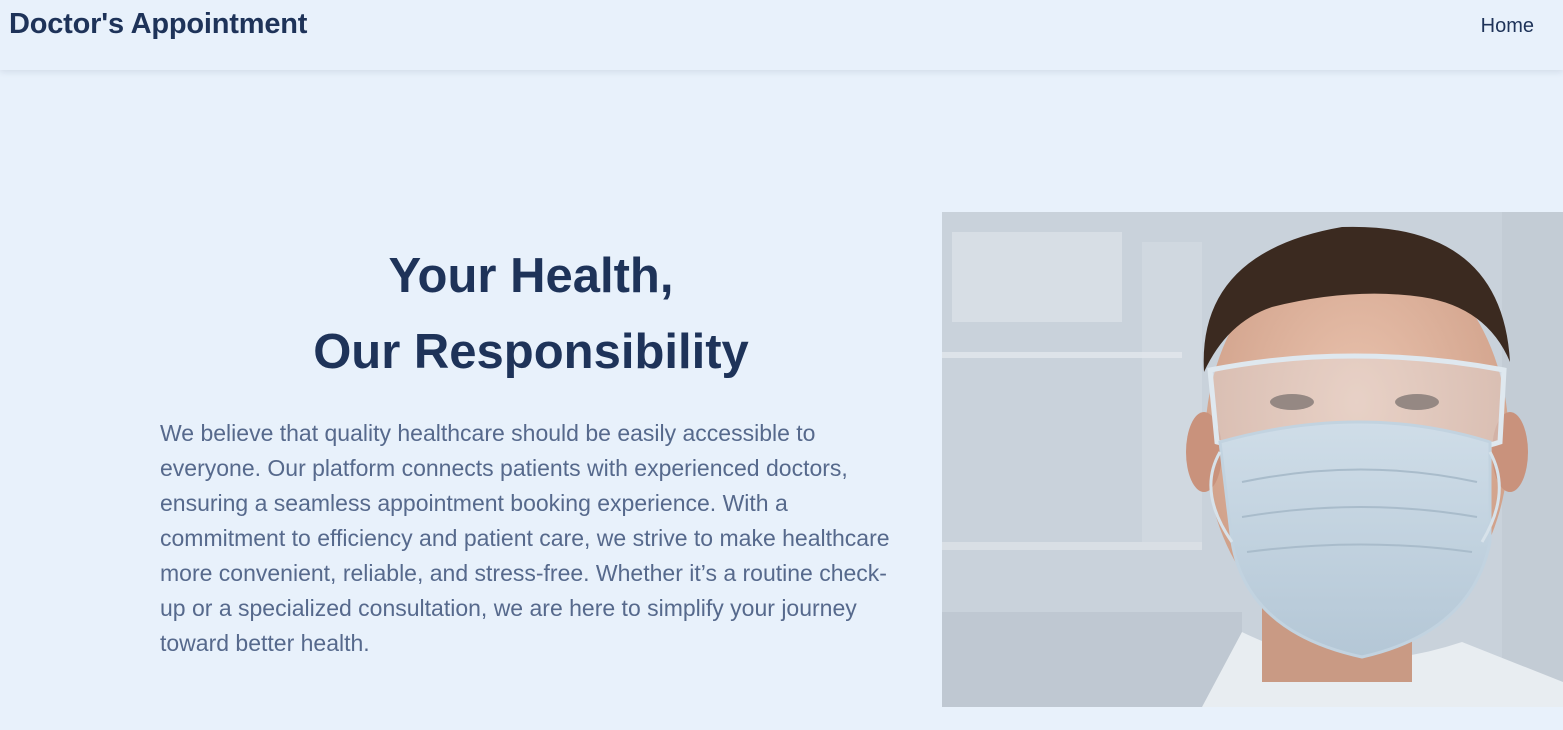  Describe the element at coordinates (1507, 26) in the screenshot. I see `nav-link-home: Home` at that location.